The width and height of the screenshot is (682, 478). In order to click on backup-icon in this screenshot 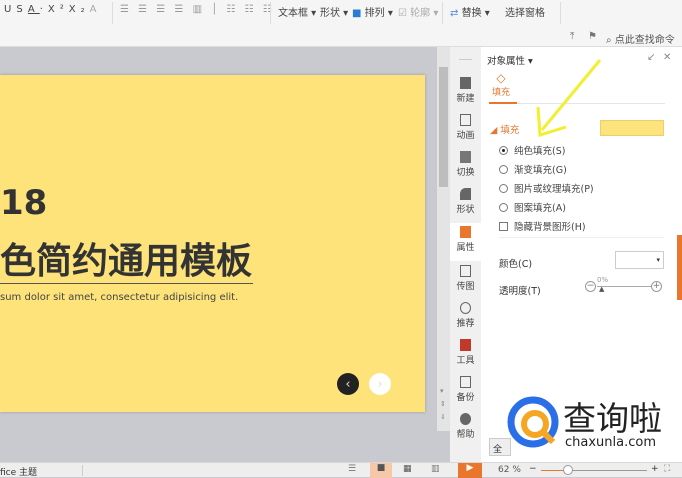, I will do `click(465, 382)`.